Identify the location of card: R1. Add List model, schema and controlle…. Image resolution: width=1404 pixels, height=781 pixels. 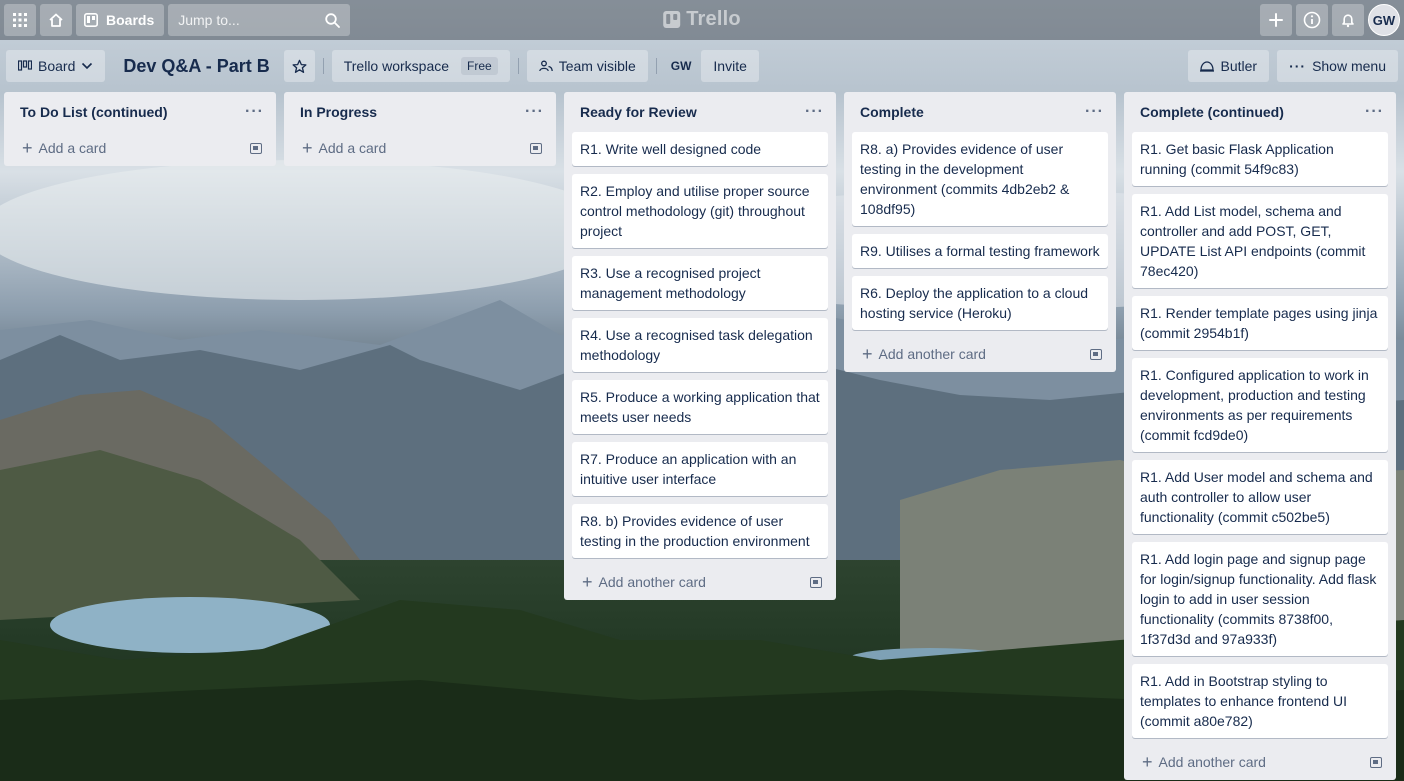
(1260, 241).